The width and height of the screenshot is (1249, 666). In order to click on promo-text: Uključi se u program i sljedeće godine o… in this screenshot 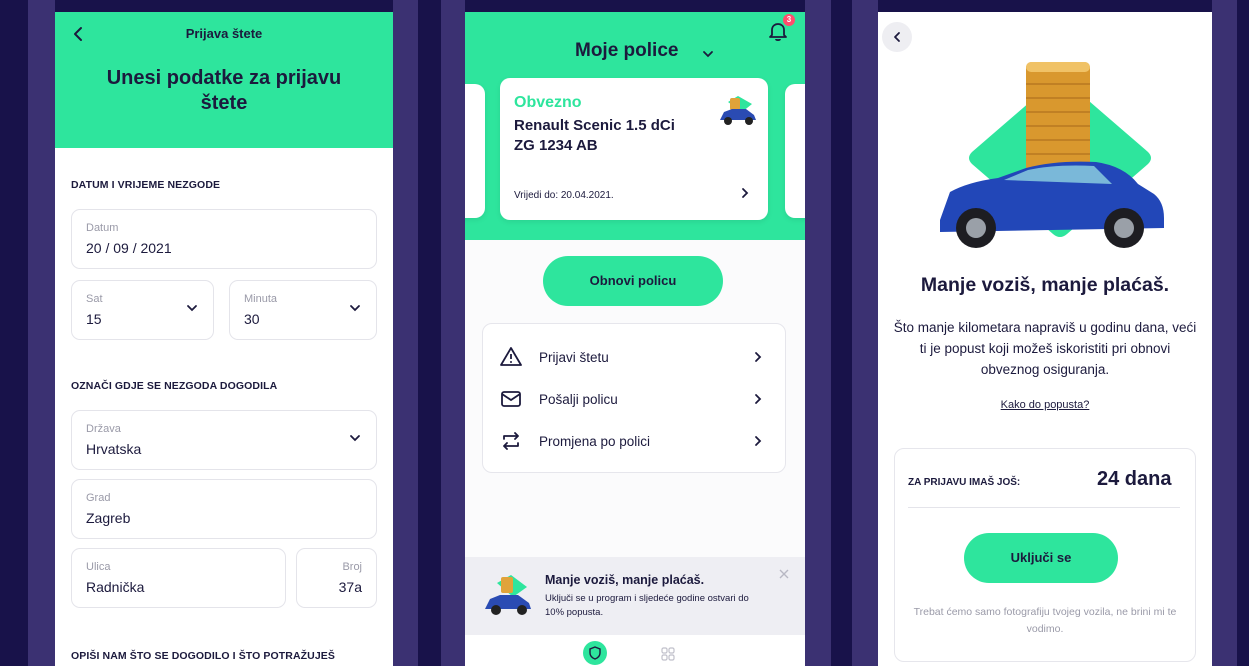, I will do `click(647, 605)`.